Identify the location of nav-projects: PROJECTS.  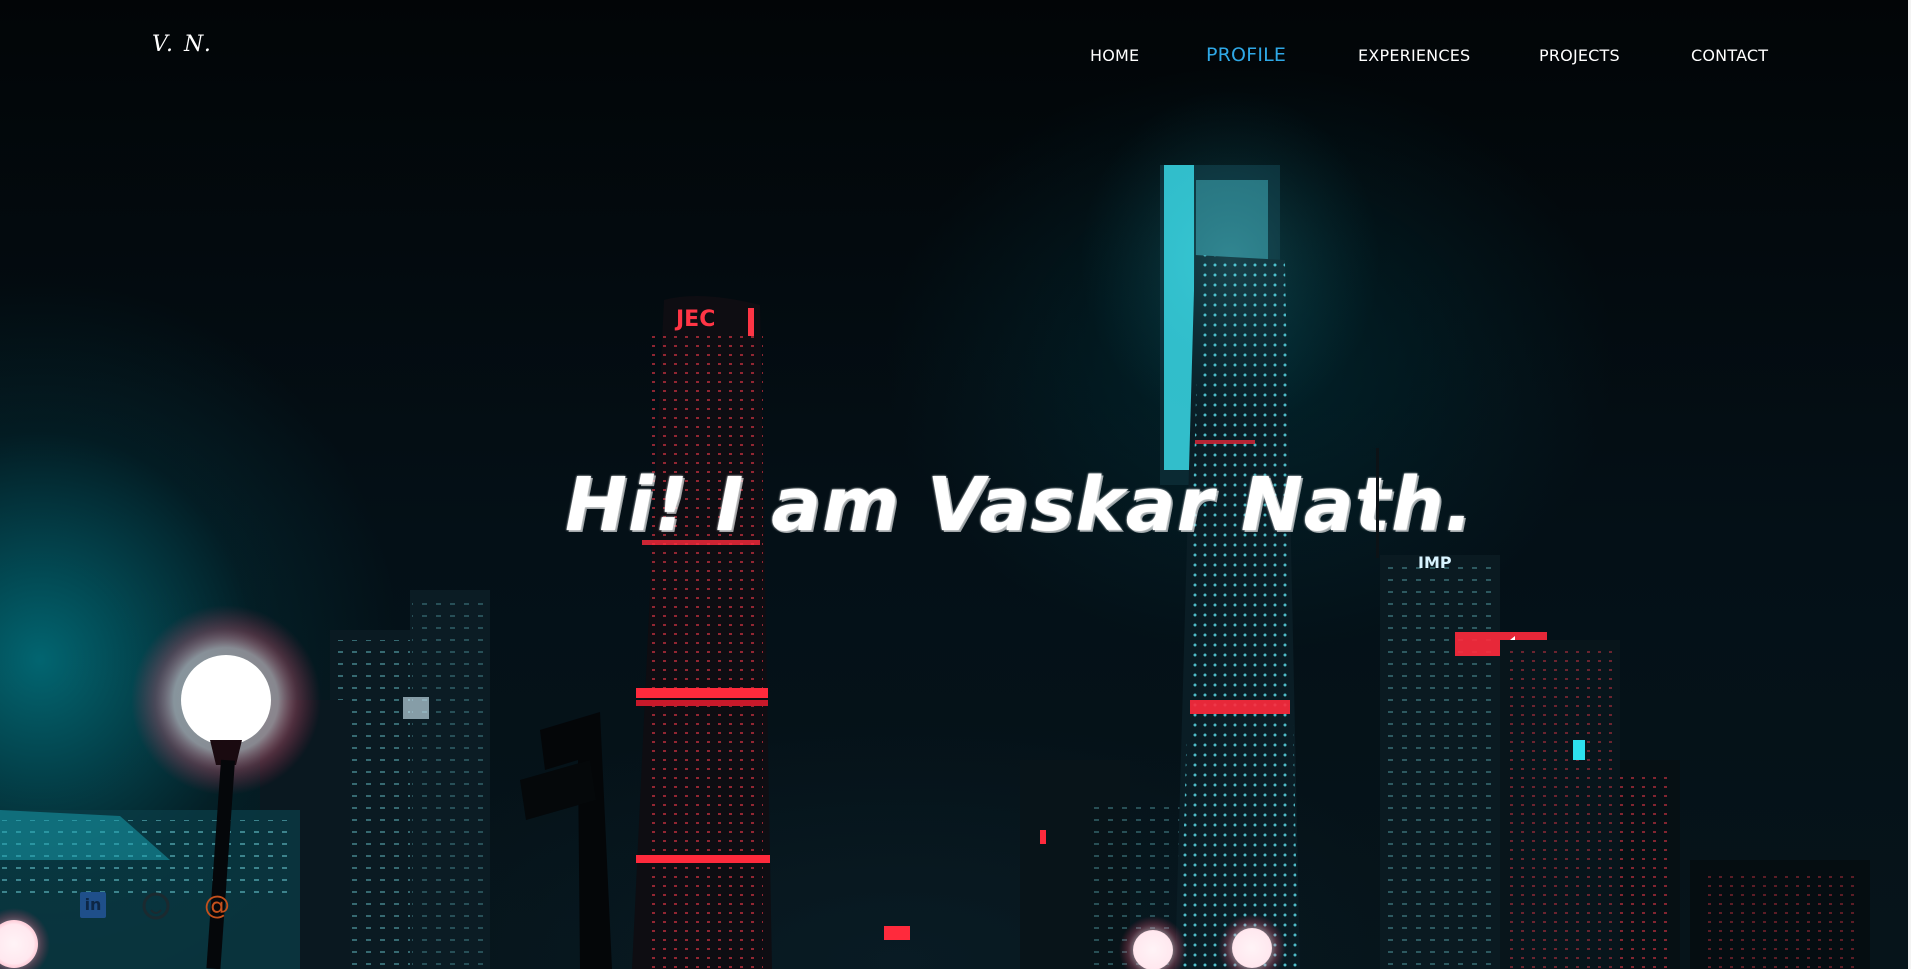
(1579, 55).